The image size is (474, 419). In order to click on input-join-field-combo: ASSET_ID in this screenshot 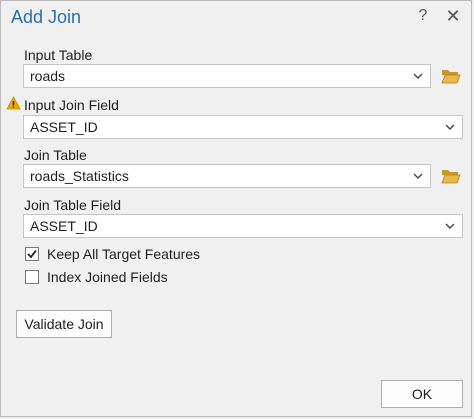, I will do `click(243, 127)`.